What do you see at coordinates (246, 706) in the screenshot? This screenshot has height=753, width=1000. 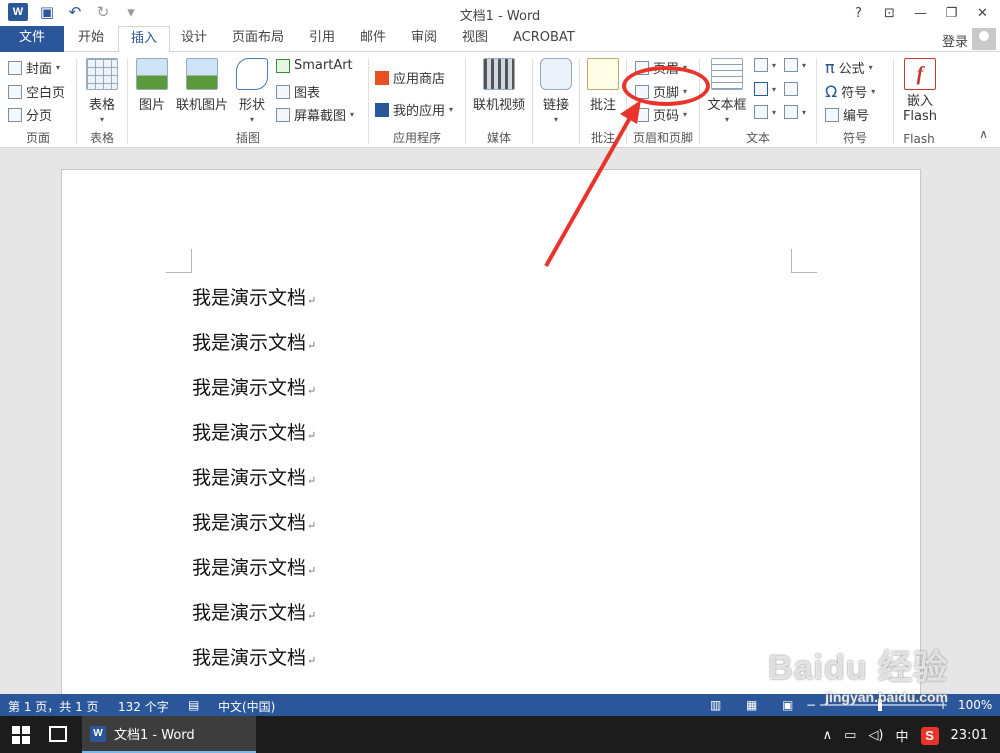 I see `language: 中文(中国)` at bounding box center [246, 706].